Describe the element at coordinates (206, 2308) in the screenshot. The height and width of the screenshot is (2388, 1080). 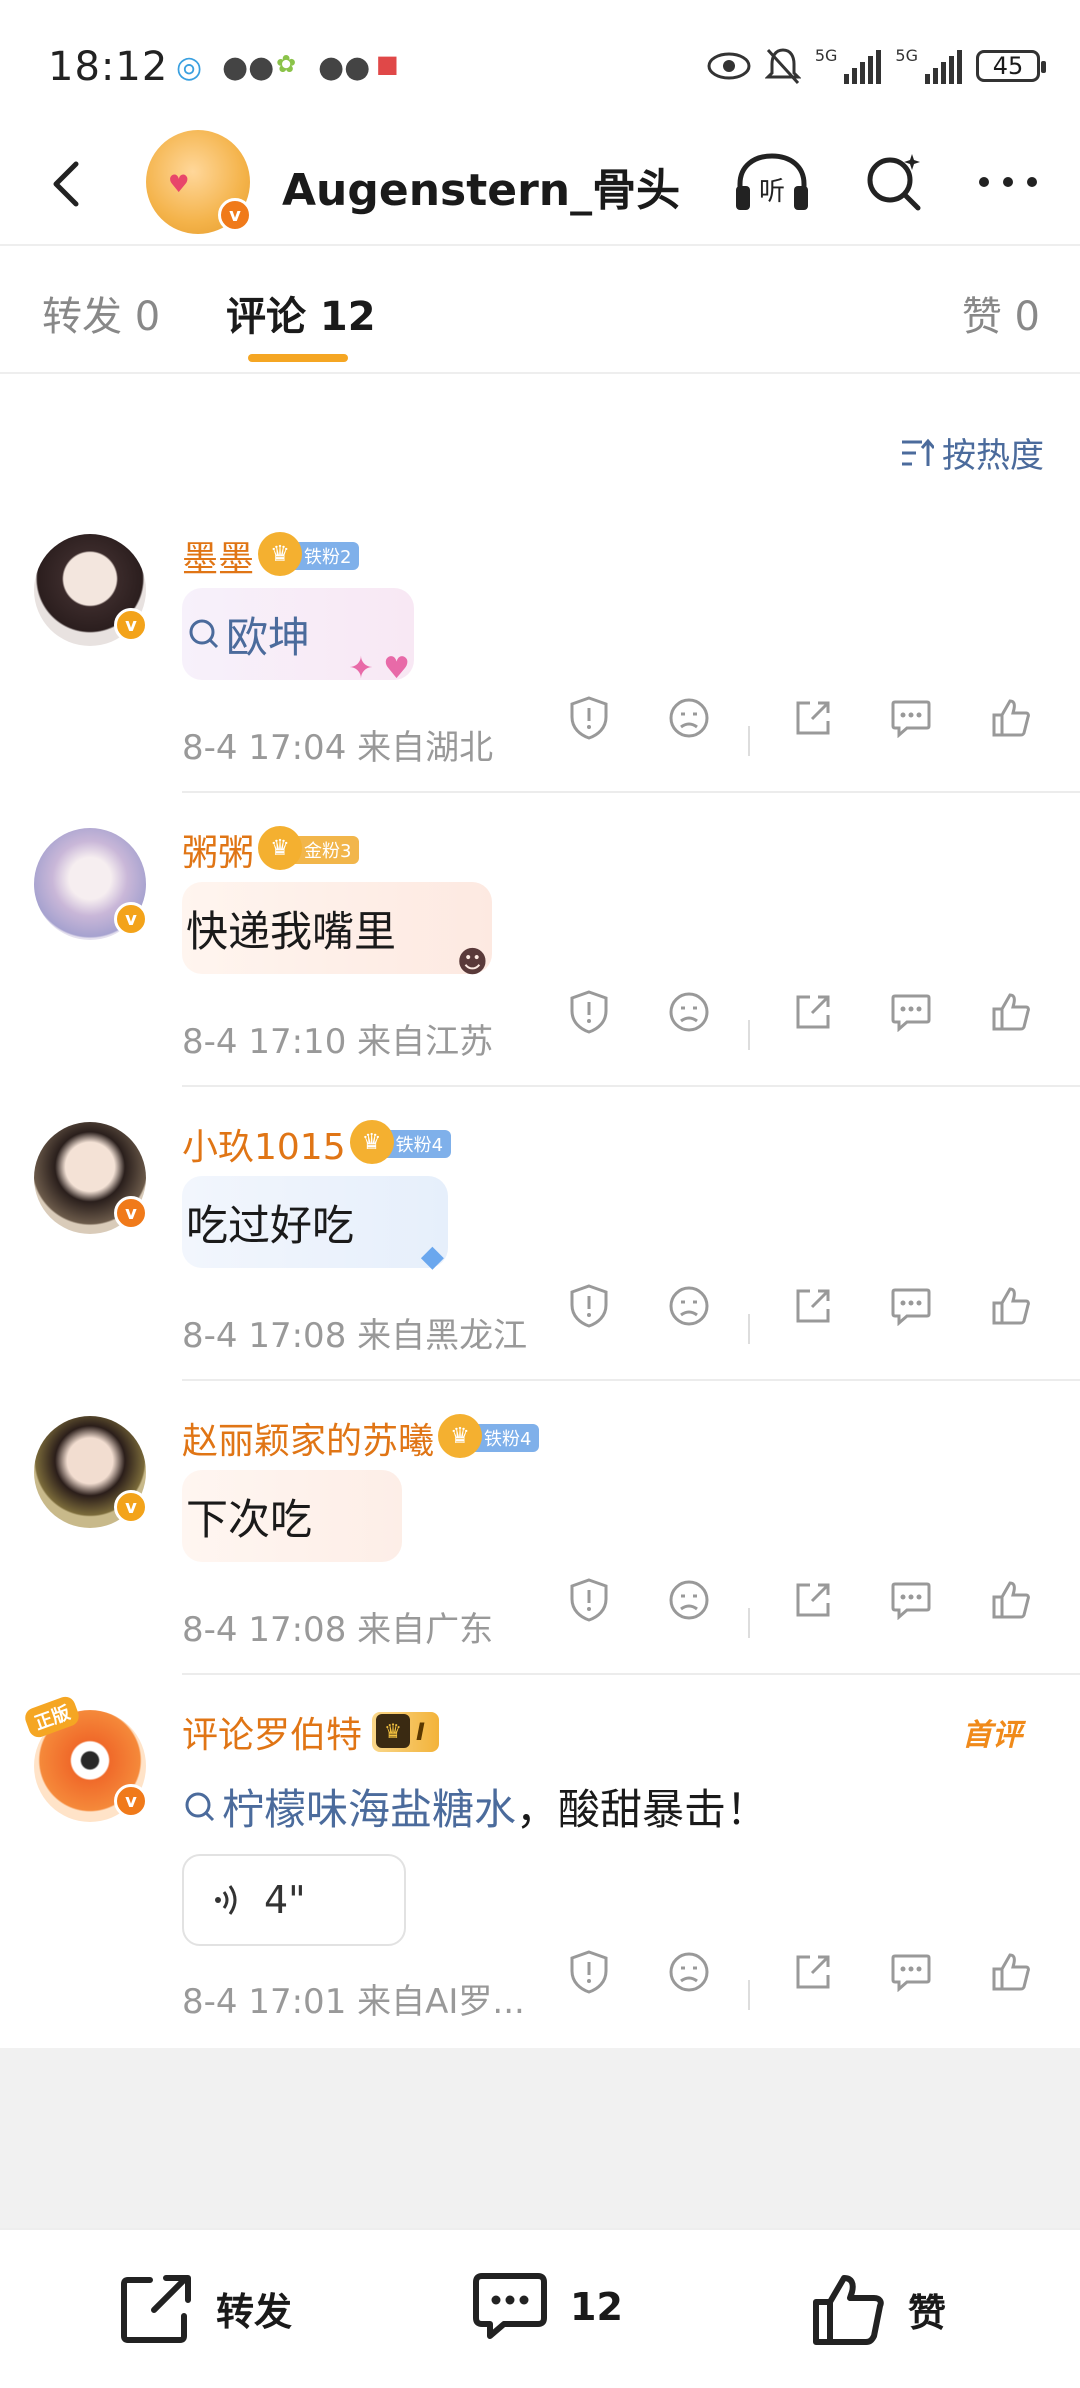
I see `repost-button: 转发` at that location.